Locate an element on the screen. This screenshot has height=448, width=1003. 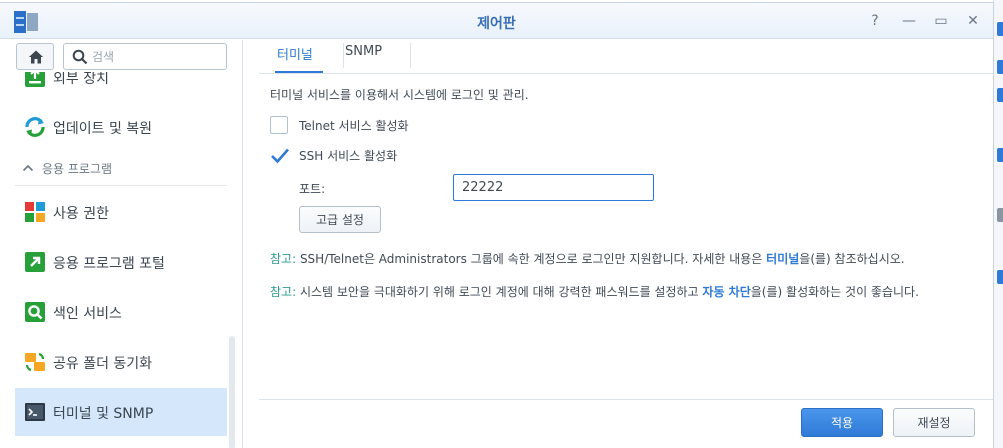
checkmark-icon is located at coordinates (280, 156).